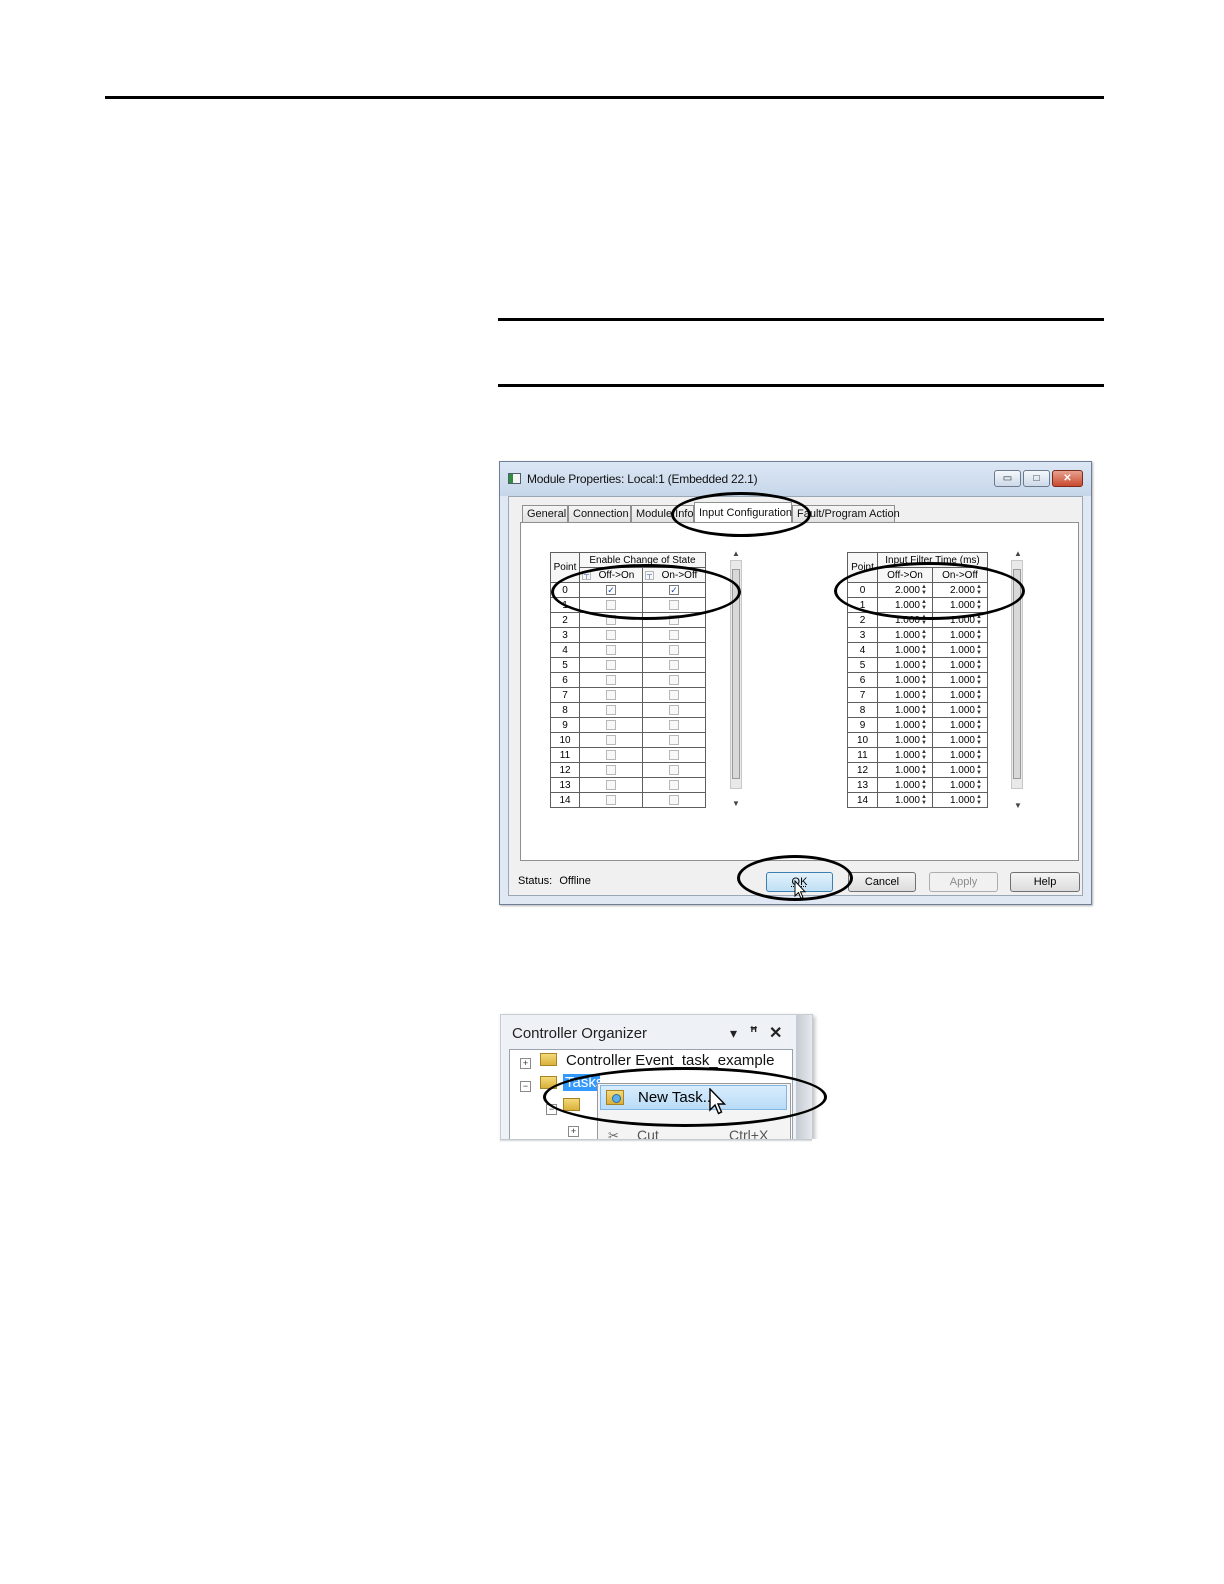  I want to click on select-all-off-on-checkbox: ┬, so click(586, 575).